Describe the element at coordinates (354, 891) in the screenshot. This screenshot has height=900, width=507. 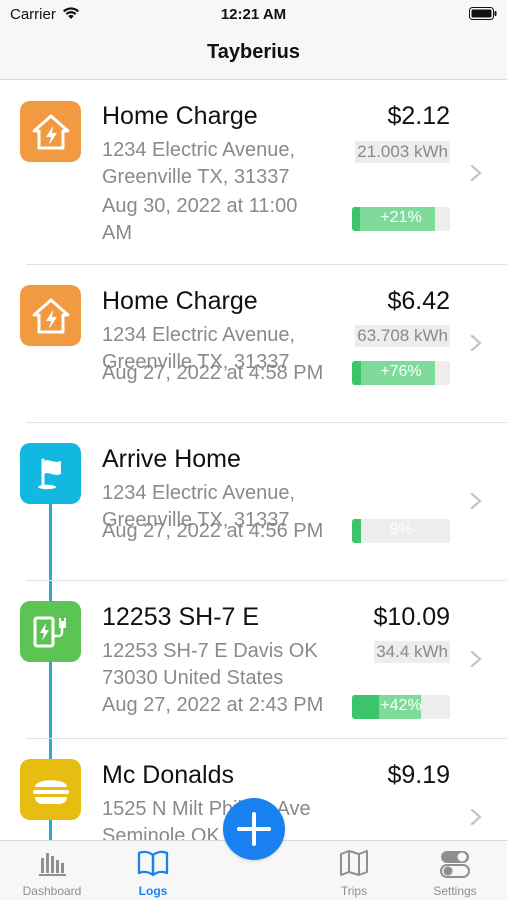
I see `tab-label: Trips` at that location.